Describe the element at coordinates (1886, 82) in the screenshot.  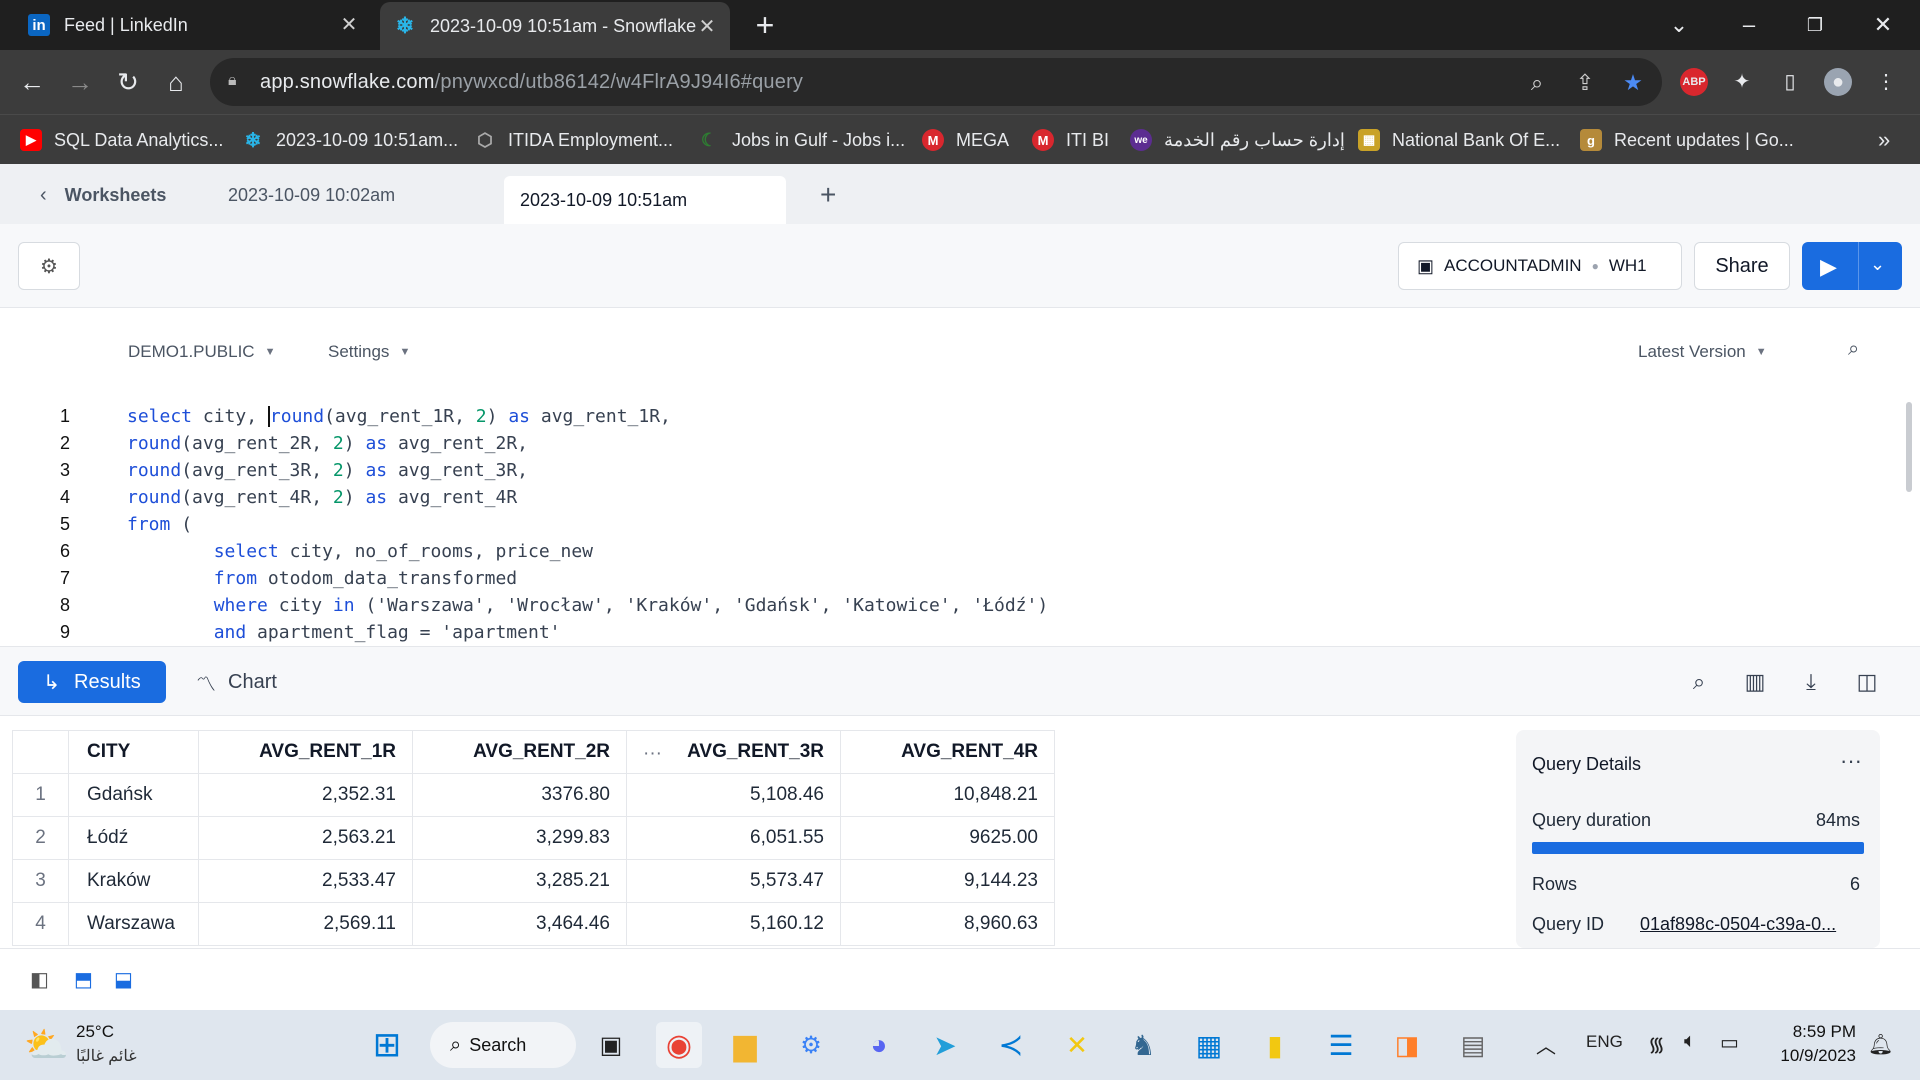
I see `menu-dots-icon: ⋮` at that location.